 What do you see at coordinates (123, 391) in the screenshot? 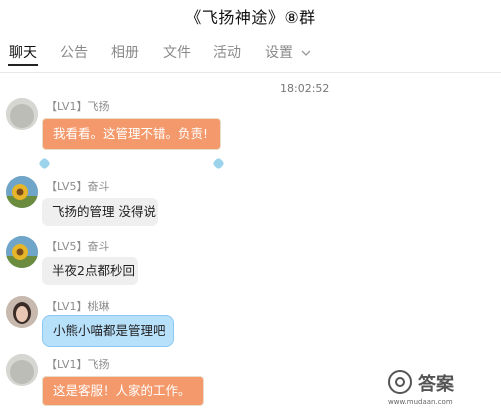
I see `message-bubble: 这是客服！人家的工作。` at bounding box center [123, 391].